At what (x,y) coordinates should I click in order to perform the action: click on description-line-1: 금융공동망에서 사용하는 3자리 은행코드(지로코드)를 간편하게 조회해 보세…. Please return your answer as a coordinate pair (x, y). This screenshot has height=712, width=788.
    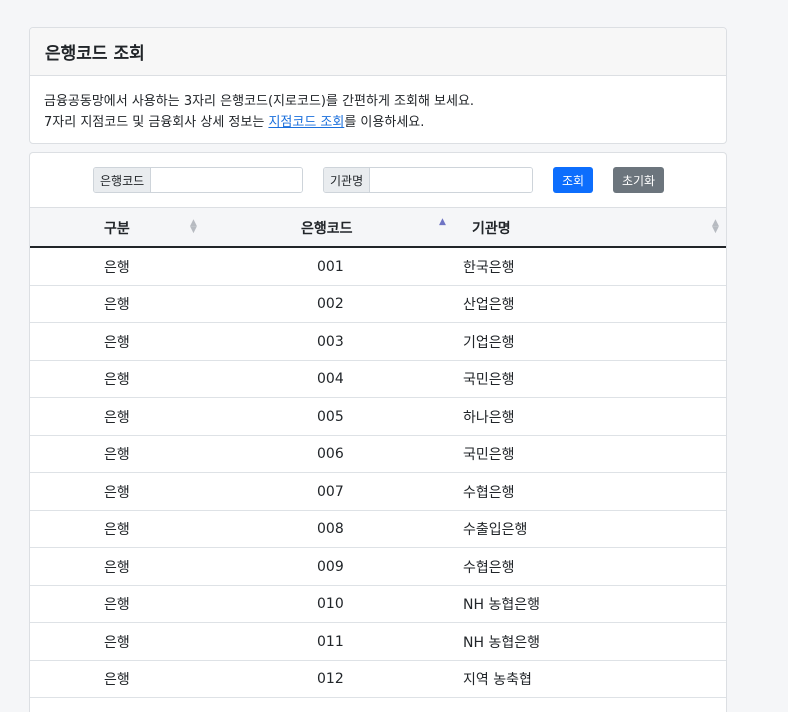
    Looking at the image, I should click on (259, 101).